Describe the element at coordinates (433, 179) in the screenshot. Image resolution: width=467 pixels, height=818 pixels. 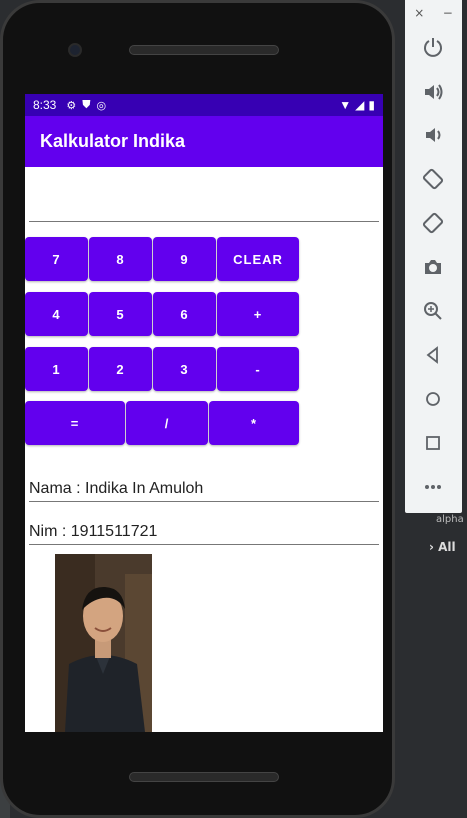
I see `rotate-left-icon` at that location.